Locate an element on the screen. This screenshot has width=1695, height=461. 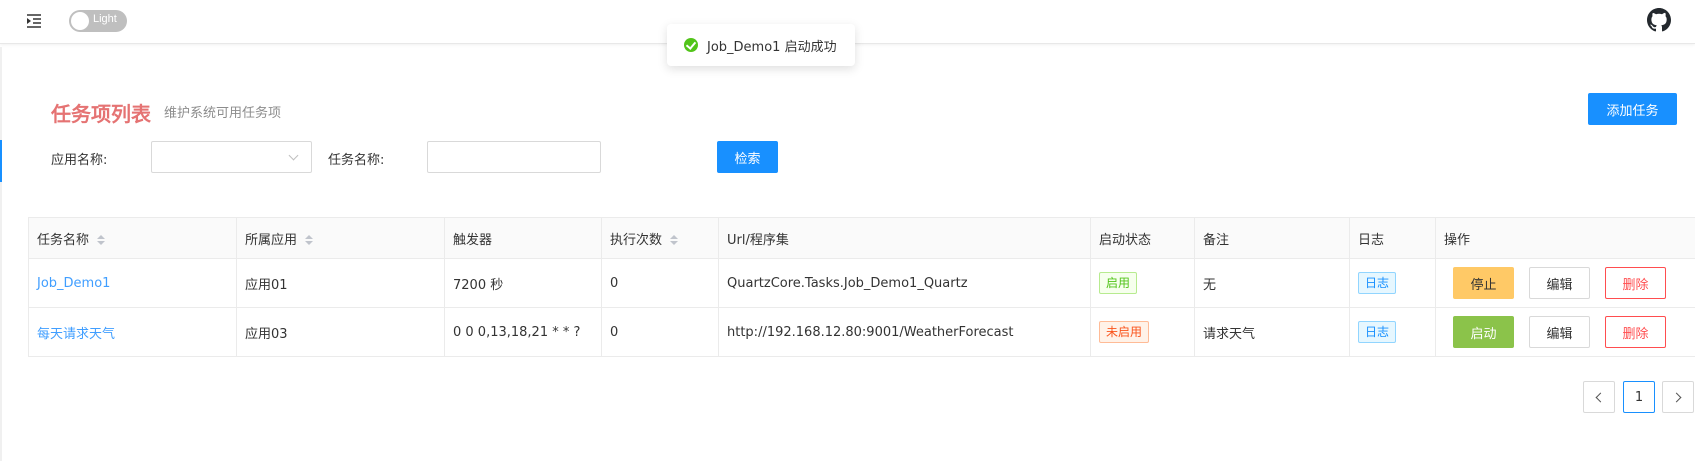
toggle-knob is located at coordinates (80, 21).